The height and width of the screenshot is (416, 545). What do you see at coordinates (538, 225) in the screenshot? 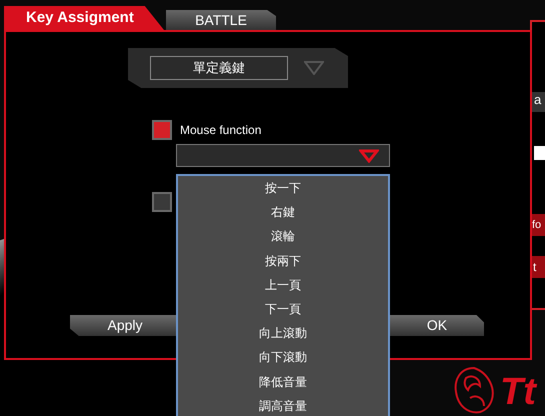
I see `panel-text: fo` at bounding box center [538, 225].